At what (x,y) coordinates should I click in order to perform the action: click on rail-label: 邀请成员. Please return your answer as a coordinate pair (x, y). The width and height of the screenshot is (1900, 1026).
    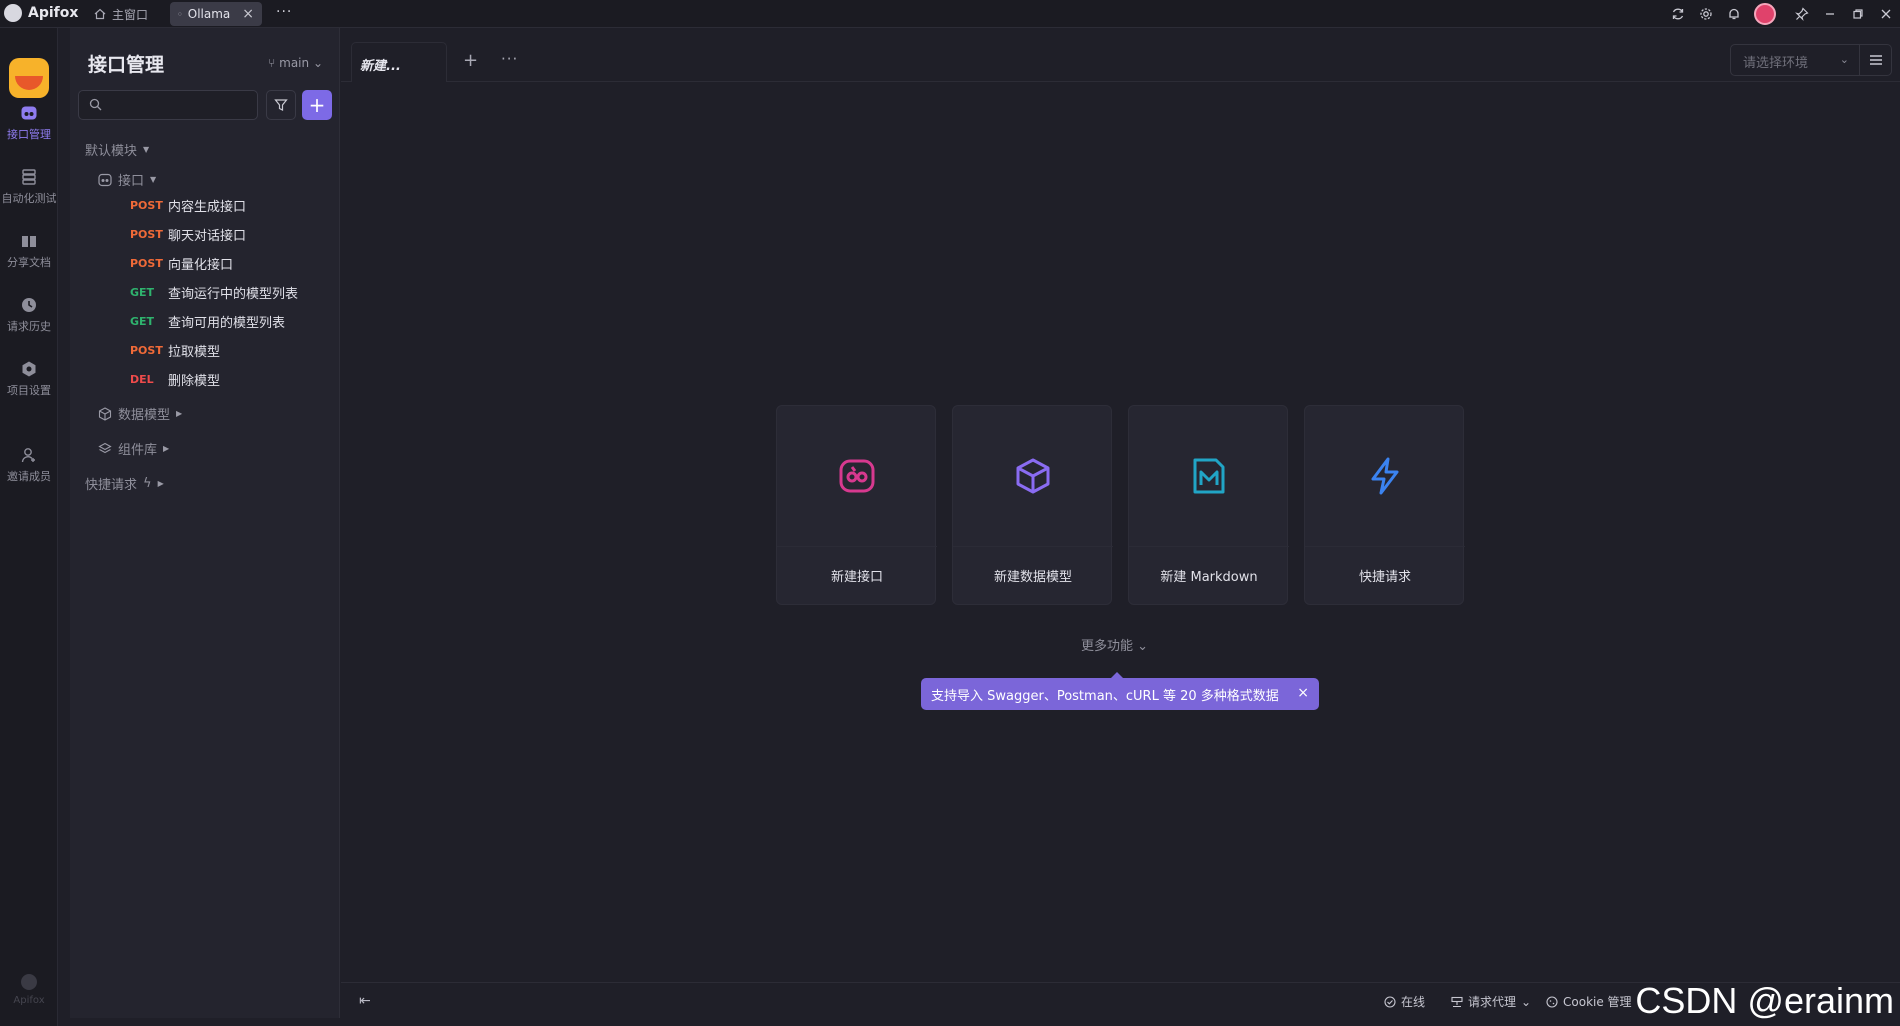
    Looking at the image, I should click on (29, 476).